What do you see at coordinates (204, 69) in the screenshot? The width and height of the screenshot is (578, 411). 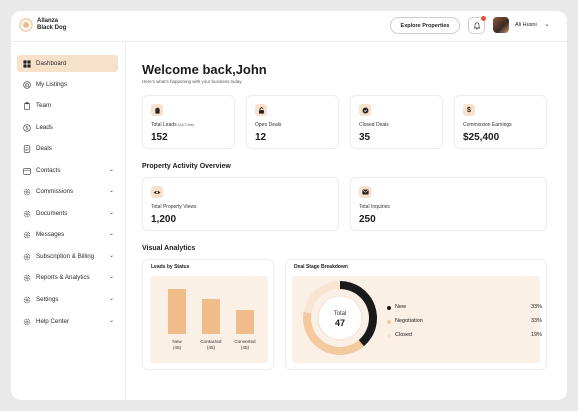 I see `page-title: Welcome back,John` at bounding box center [204, 69].